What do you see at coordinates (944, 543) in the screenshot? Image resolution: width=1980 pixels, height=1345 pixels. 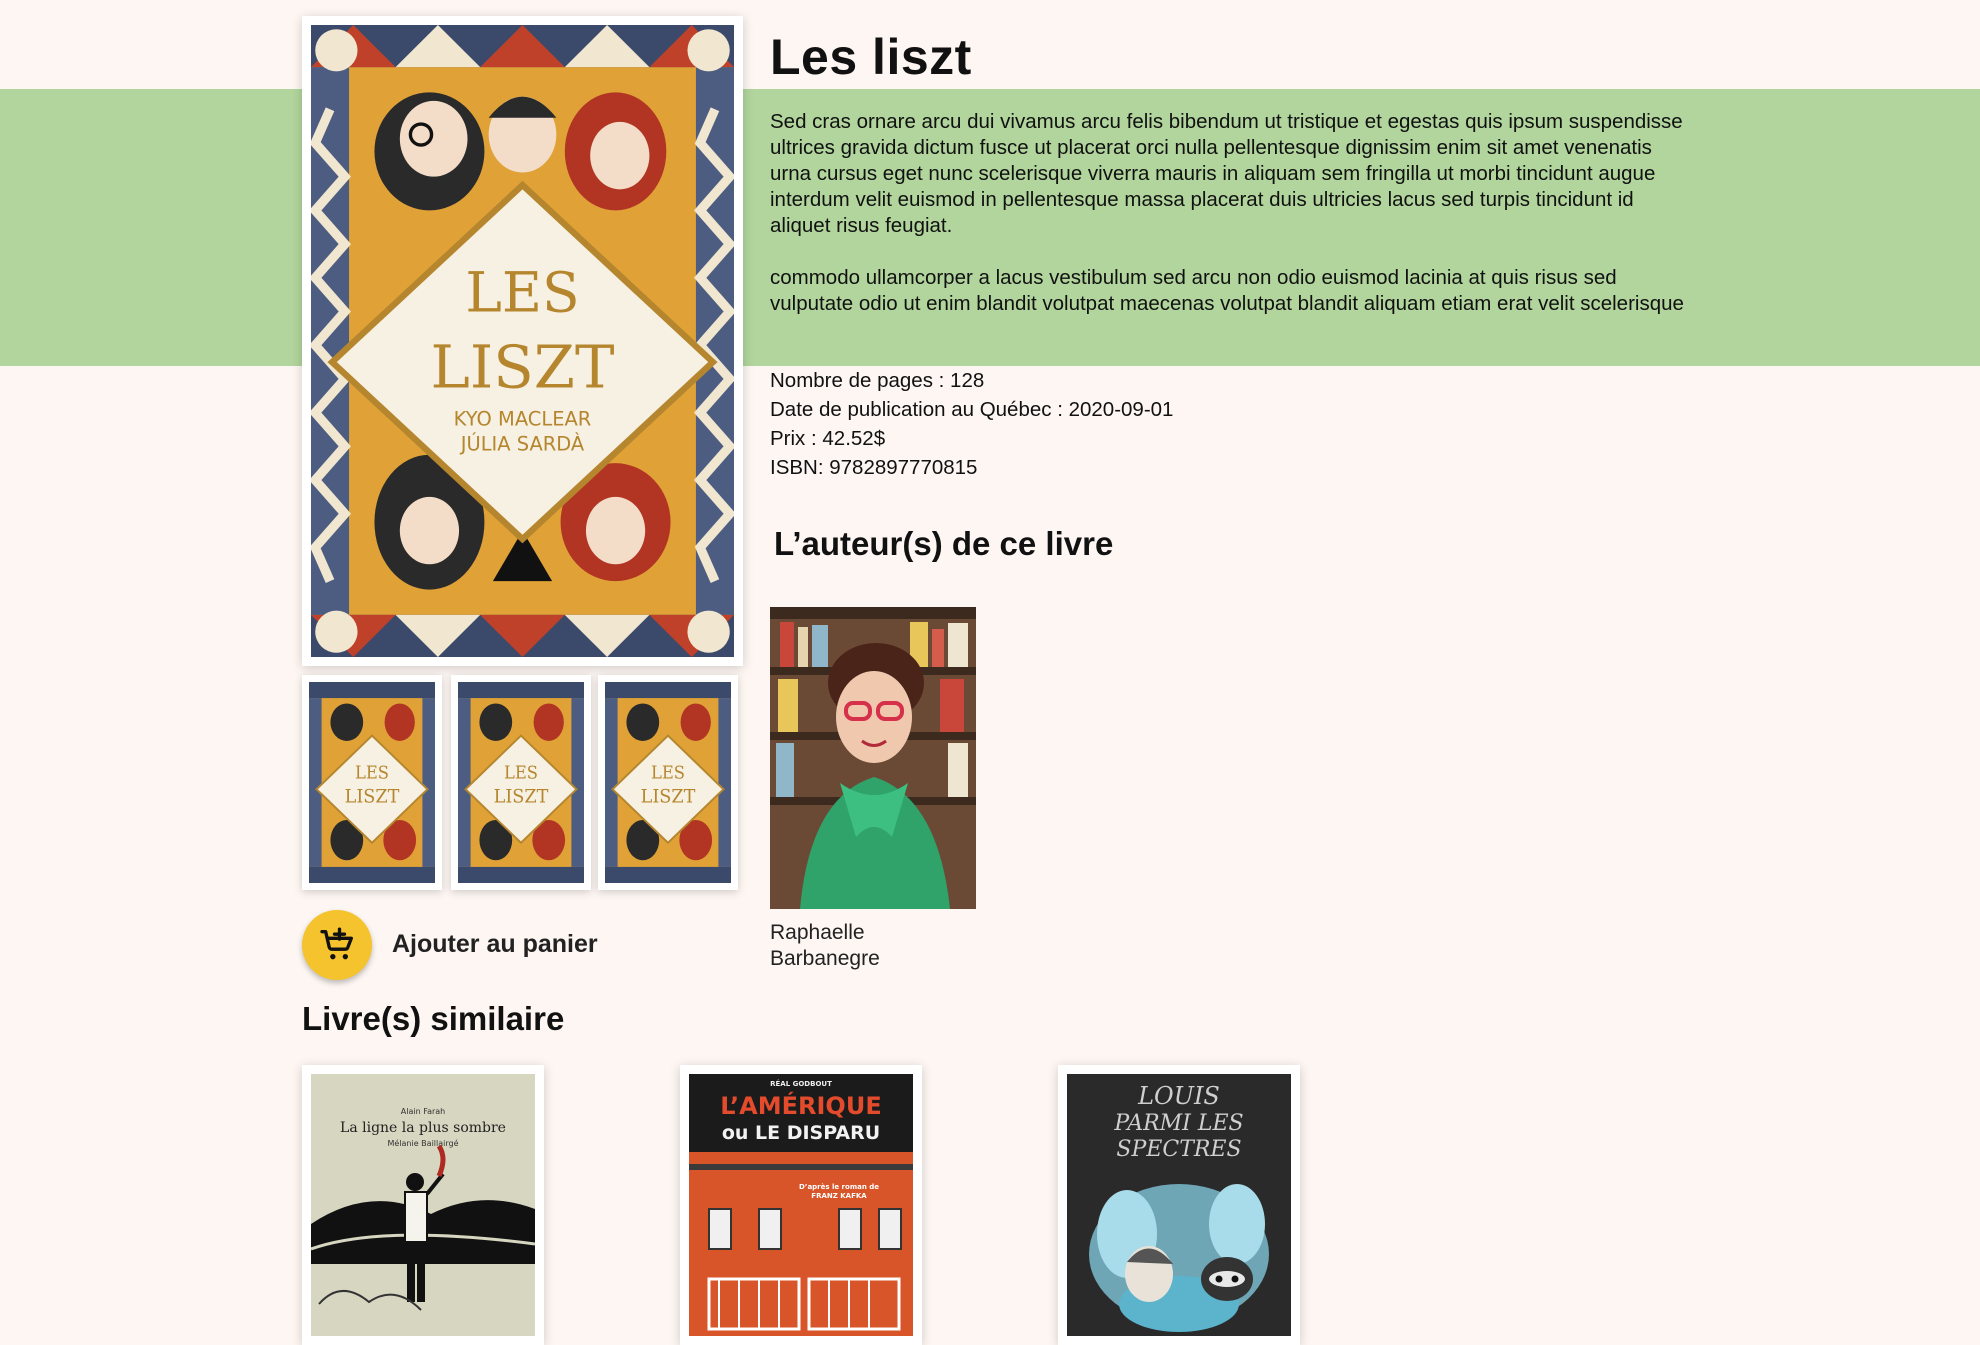 I see `authors-heading: L’auteur(s) de ce livre` at bounding box center [944, 543].